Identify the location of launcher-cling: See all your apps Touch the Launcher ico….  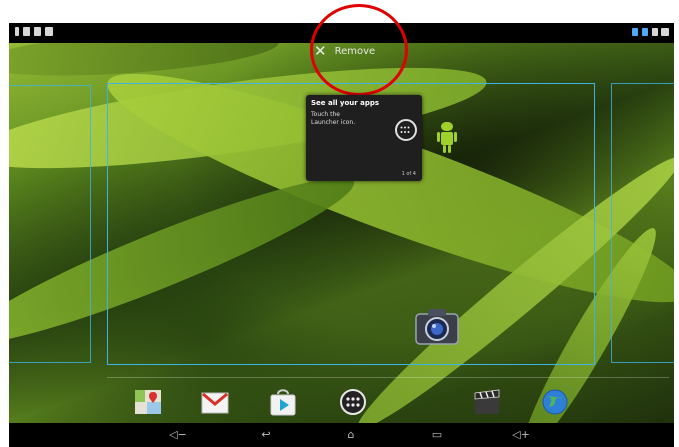
(364, 138).